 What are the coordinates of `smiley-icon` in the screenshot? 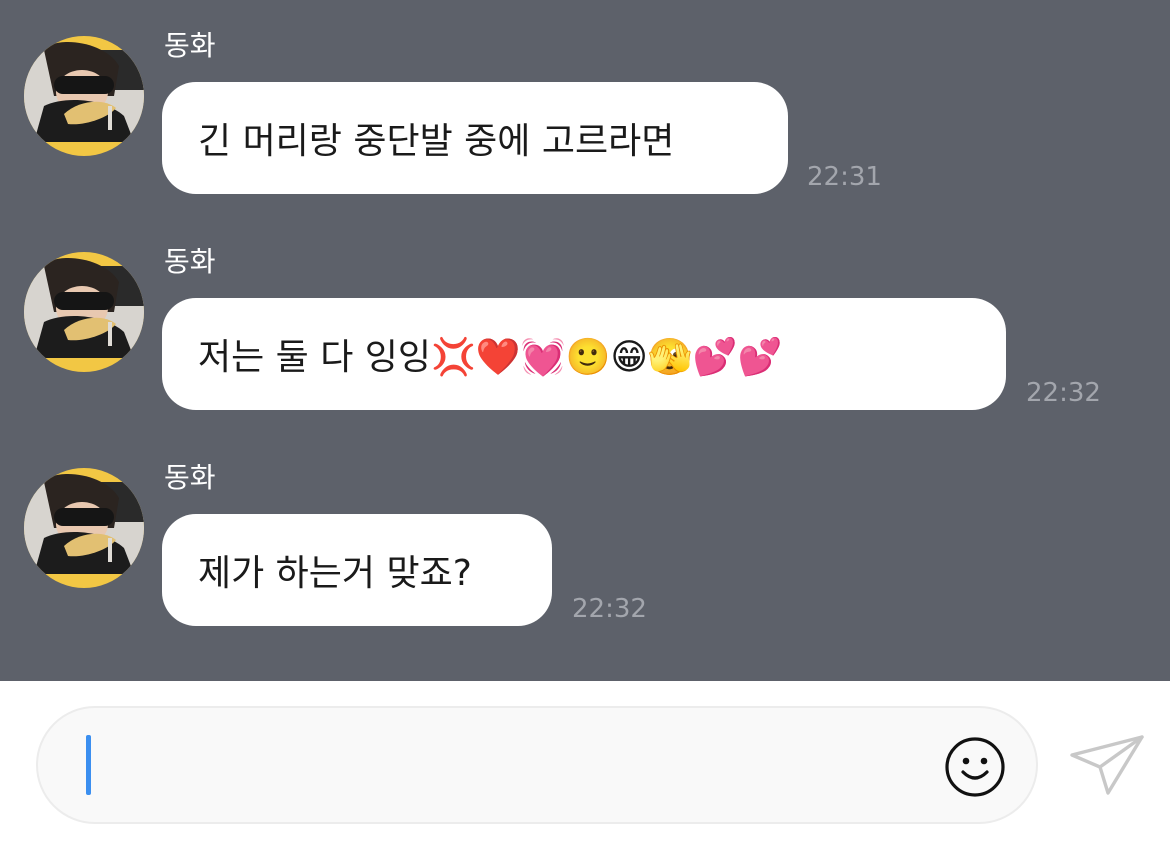 It's located at (975, 767).